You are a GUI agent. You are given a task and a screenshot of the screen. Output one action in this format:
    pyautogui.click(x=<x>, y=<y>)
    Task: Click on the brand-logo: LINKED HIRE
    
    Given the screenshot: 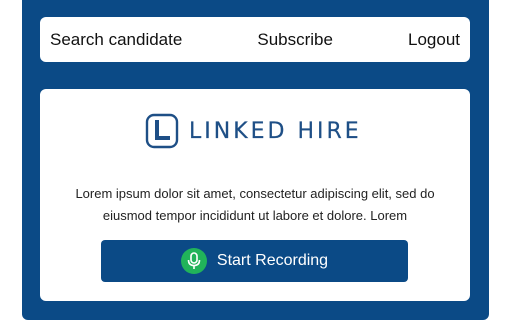 What is the action you would take?
    pyautogui.click(x=253, y=131)
    